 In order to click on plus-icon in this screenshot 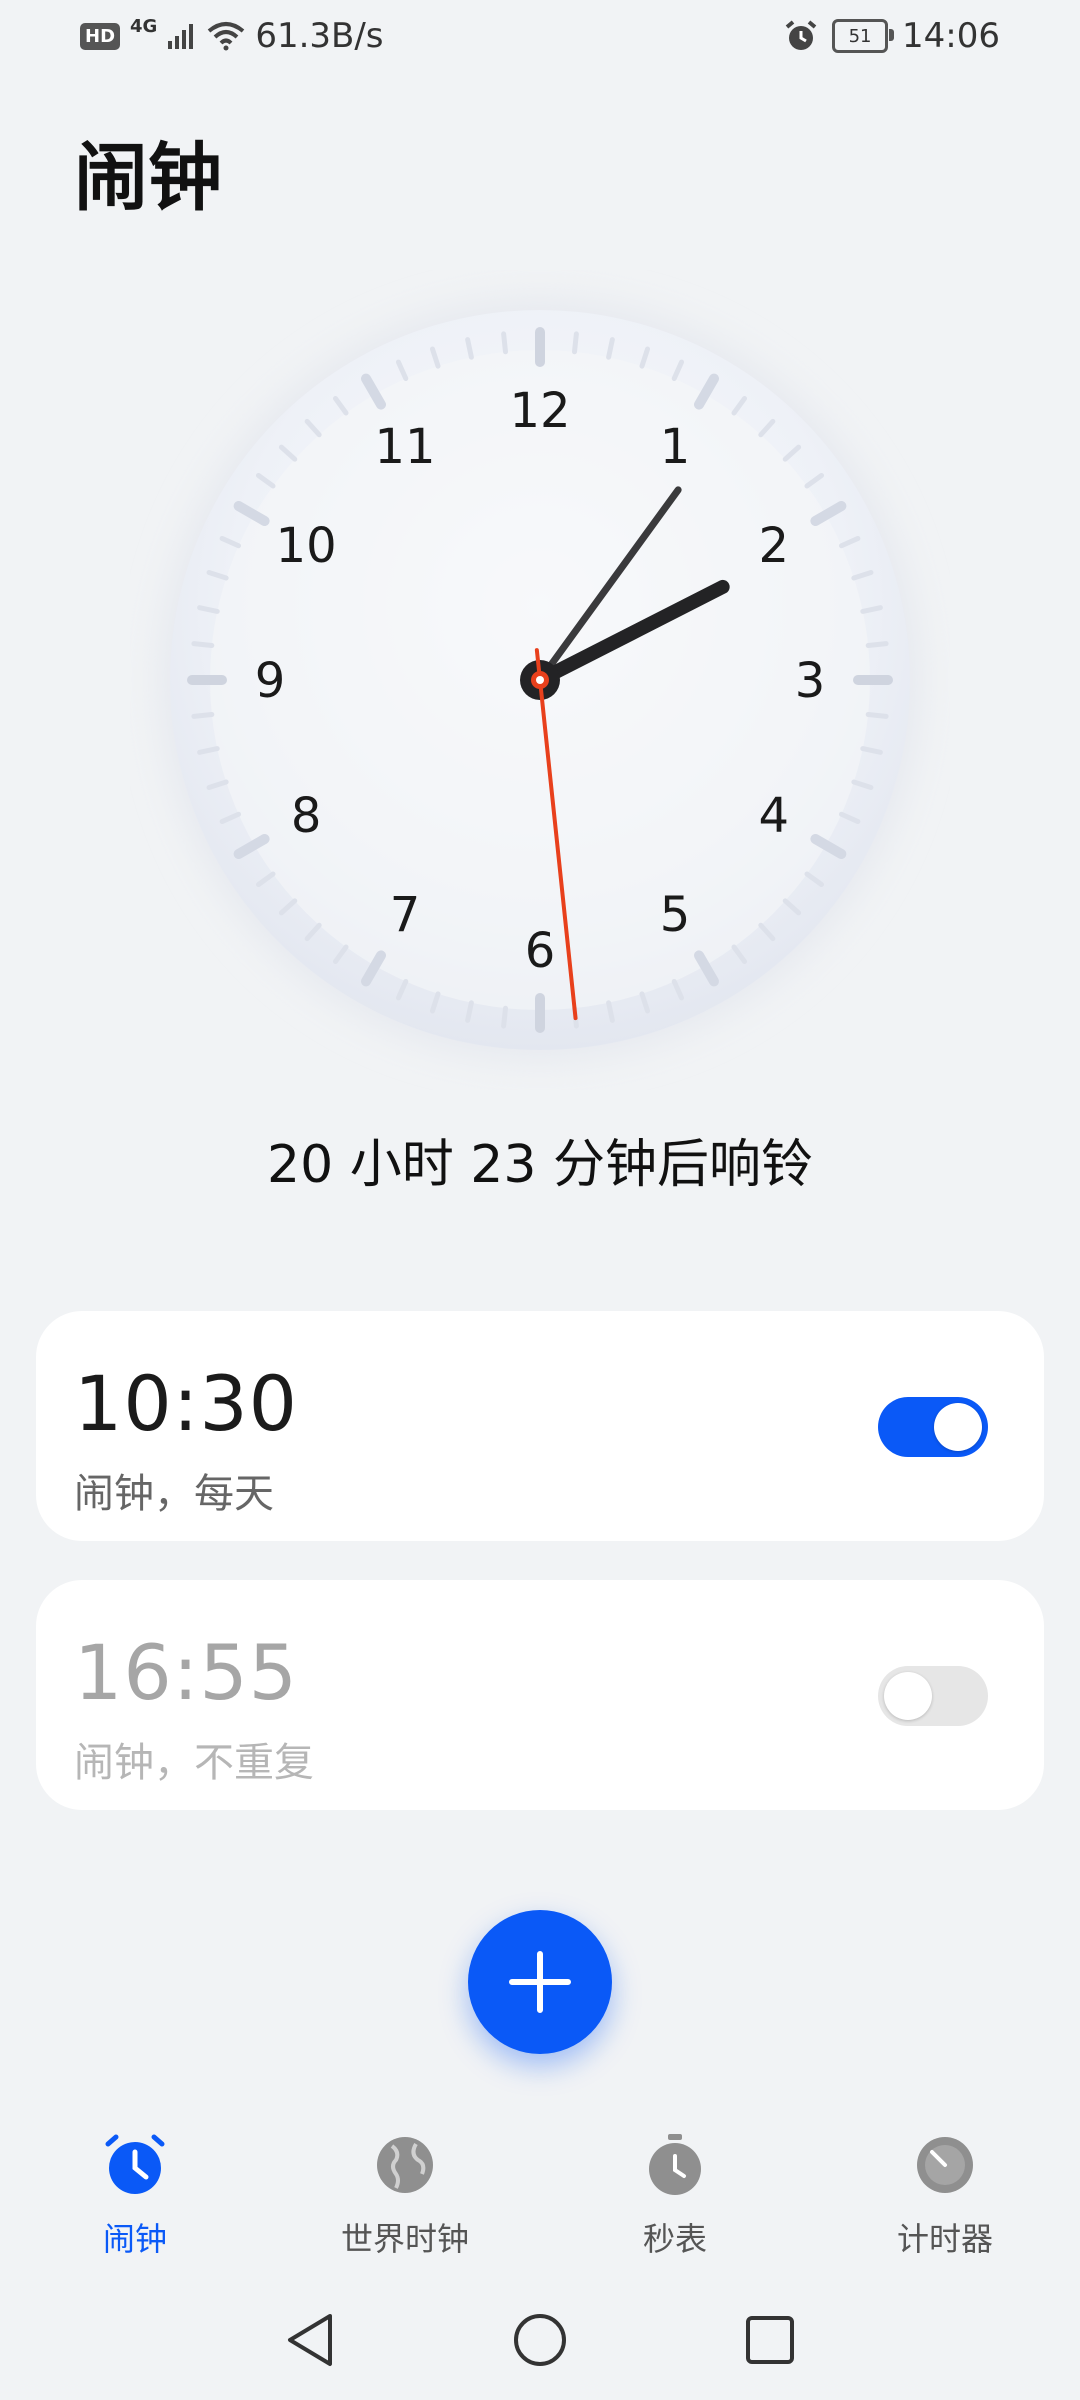, I will do `click(540, 1982)`.